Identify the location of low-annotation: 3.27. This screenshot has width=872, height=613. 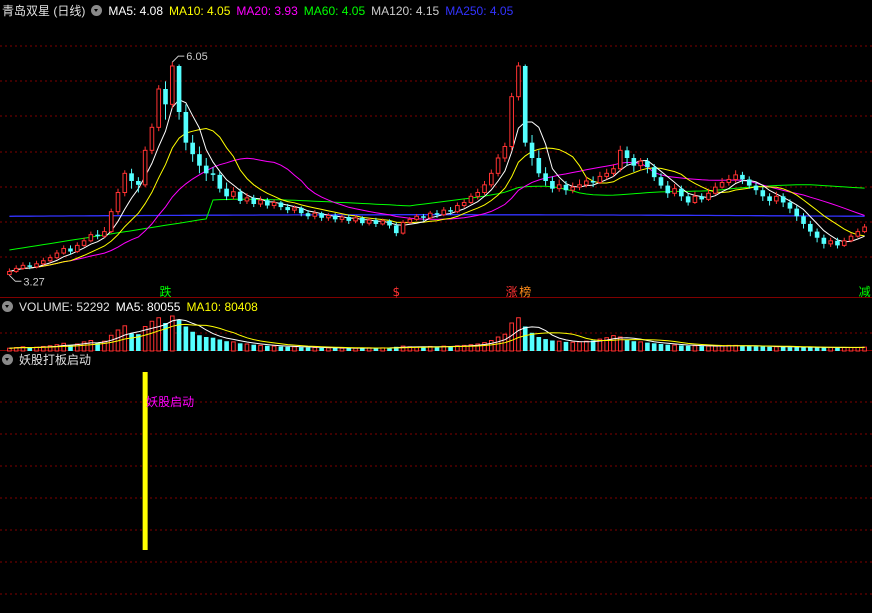
(33, 282).